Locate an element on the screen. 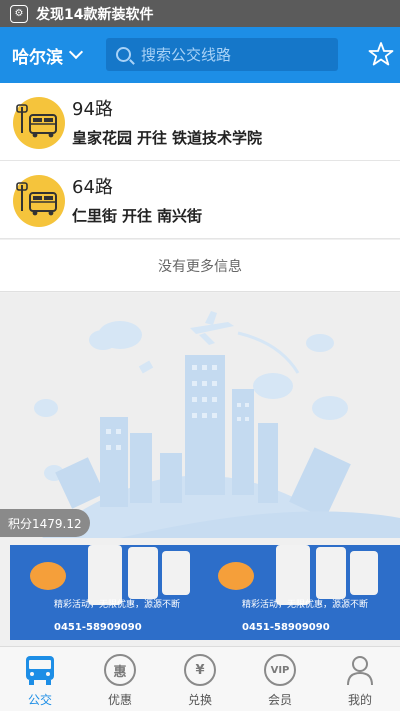  status-bar: ⚙ 发现14款新装软件 is located at coordinates (200, 13).